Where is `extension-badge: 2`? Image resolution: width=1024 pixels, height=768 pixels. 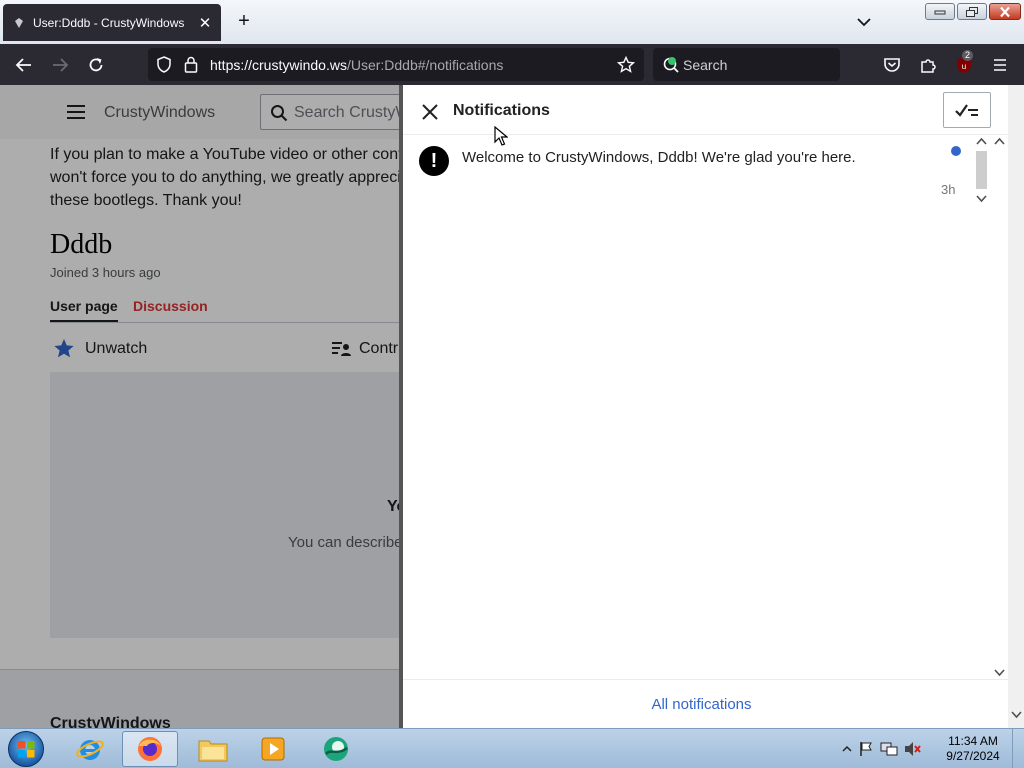 extension-badge: 2 is located at coordinates (968, 55).